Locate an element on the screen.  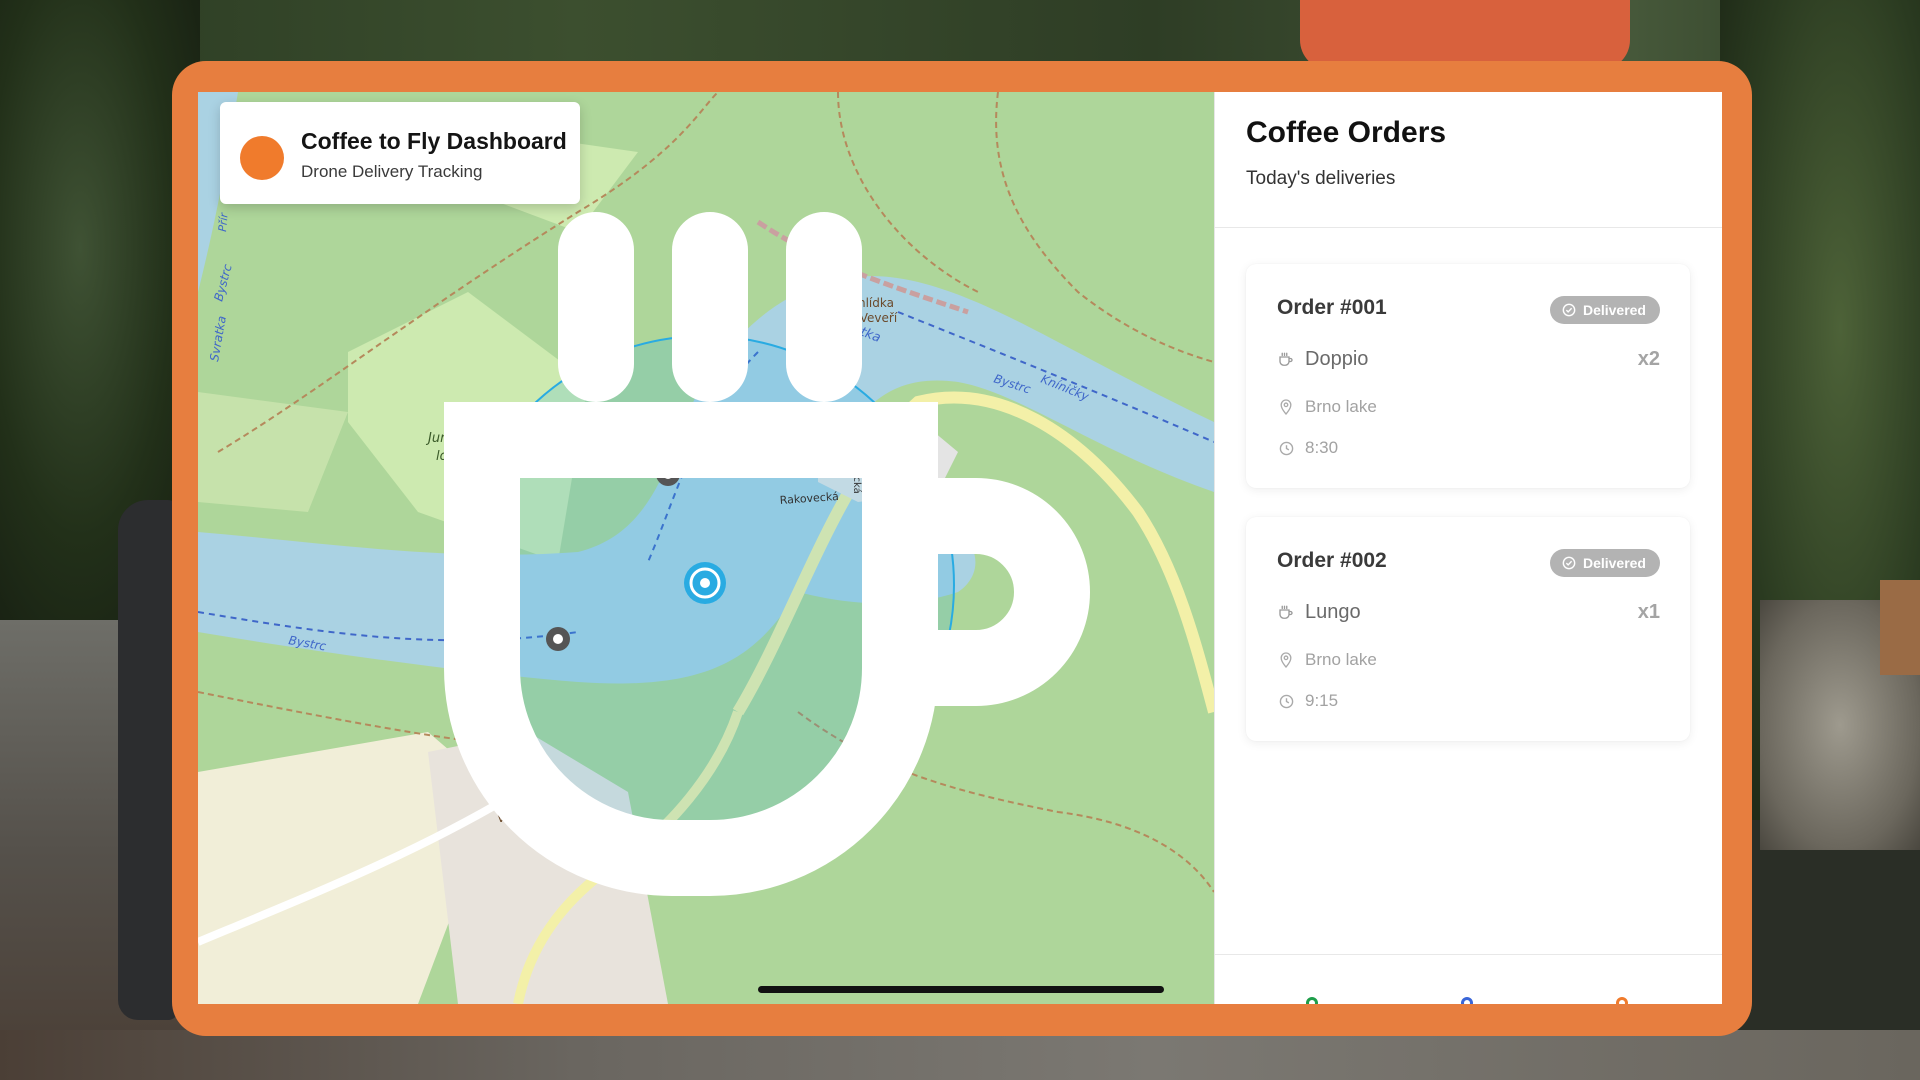
order-card: Order #001 Delivered Doppio x2 Brno lake is located at coordinates (1468, 376).